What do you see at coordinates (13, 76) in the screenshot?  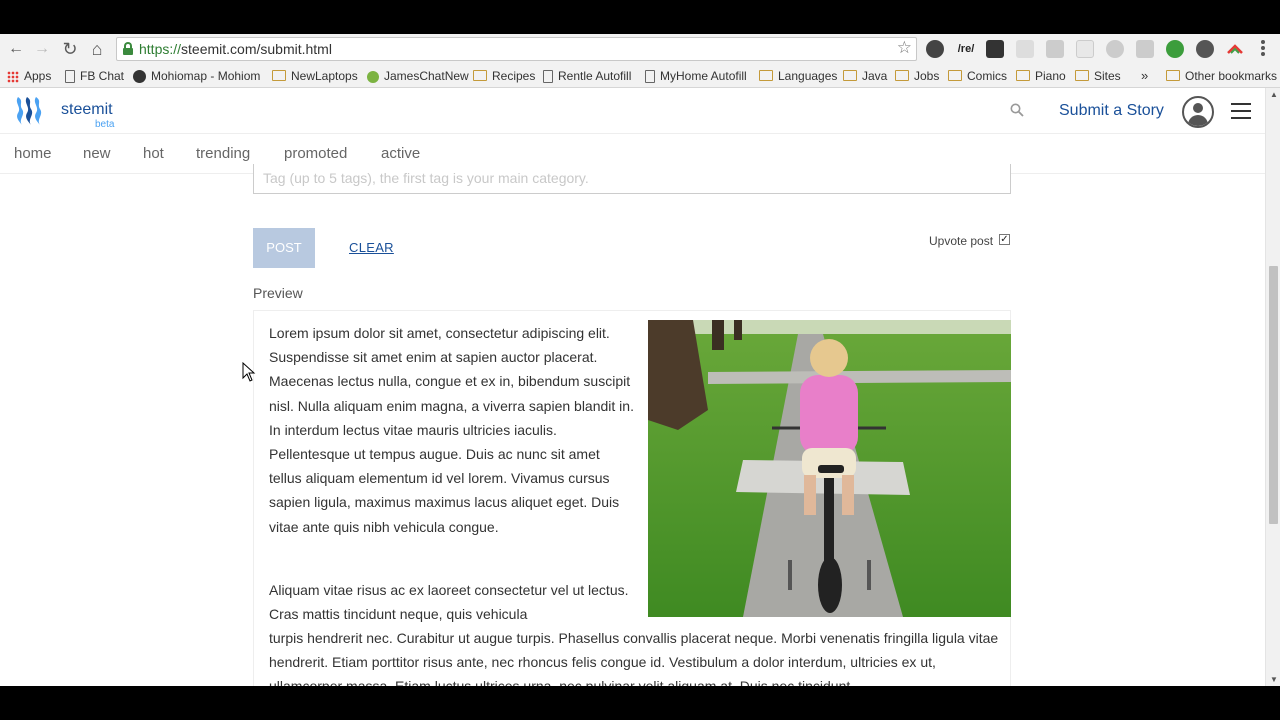 I see `apps-grid-icon` at bounding box center [13, 76].